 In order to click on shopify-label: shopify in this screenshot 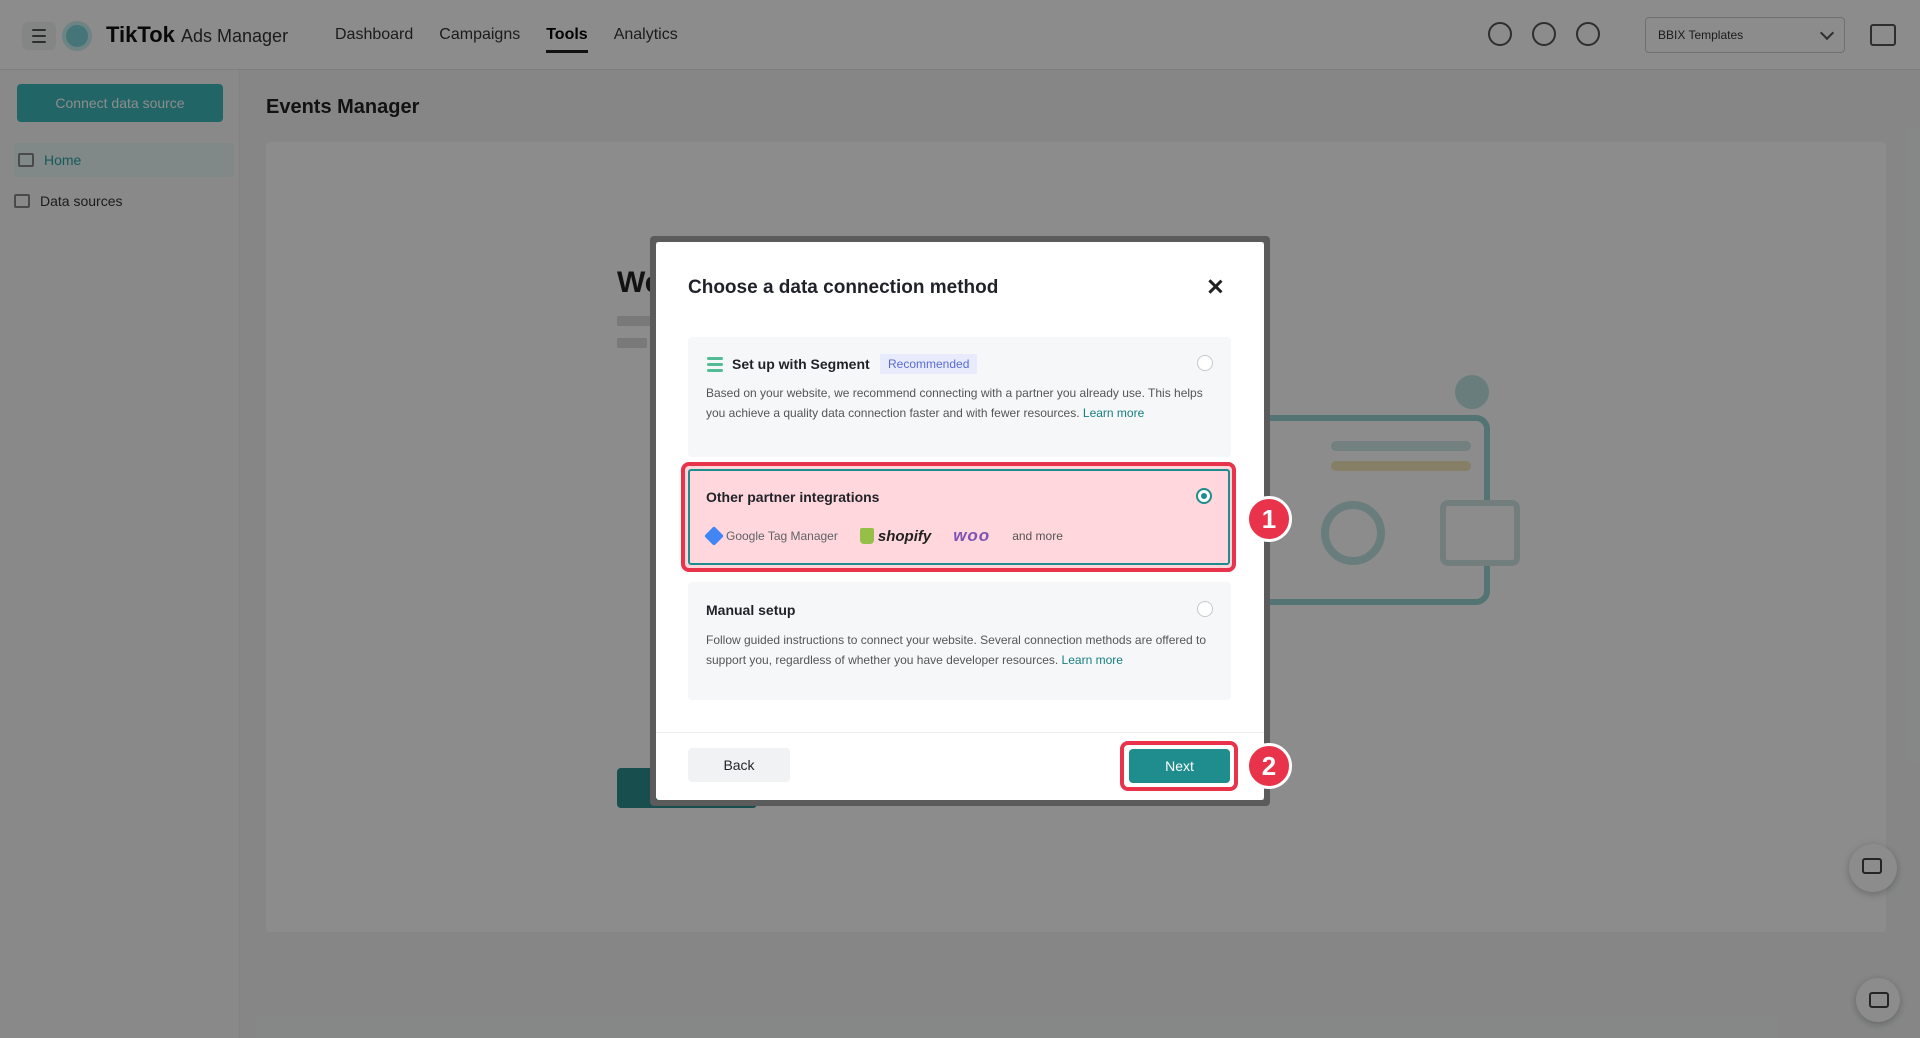, I will do `click(904, 536)`.